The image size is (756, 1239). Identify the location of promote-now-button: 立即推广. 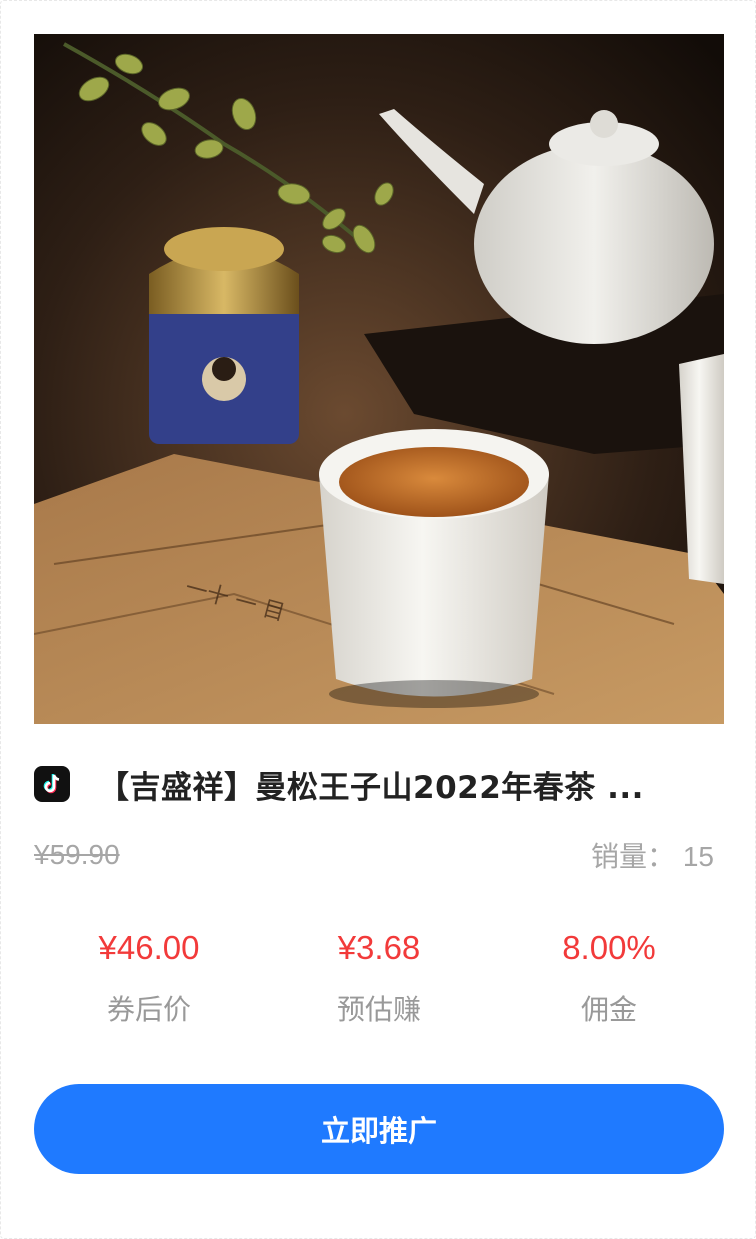
(379, 1129).